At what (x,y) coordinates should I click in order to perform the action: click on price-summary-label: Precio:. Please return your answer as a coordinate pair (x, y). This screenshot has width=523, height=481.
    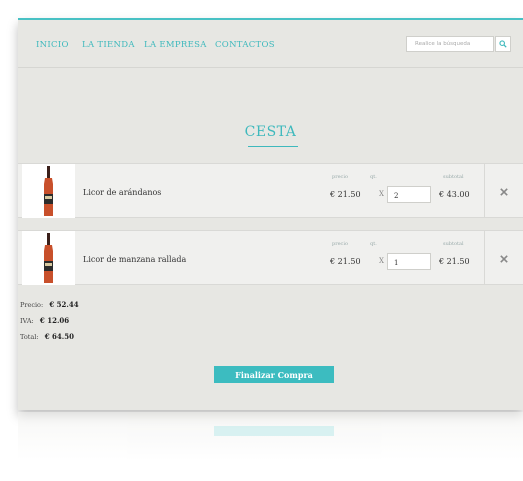
    Looking at the image, I should click on (32, 305).